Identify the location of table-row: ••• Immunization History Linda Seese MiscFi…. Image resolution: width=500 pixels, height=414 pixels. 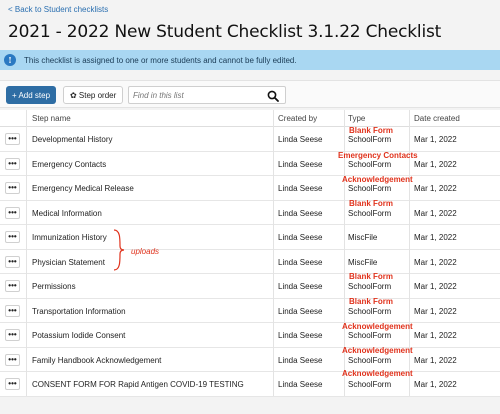
(250, 237).